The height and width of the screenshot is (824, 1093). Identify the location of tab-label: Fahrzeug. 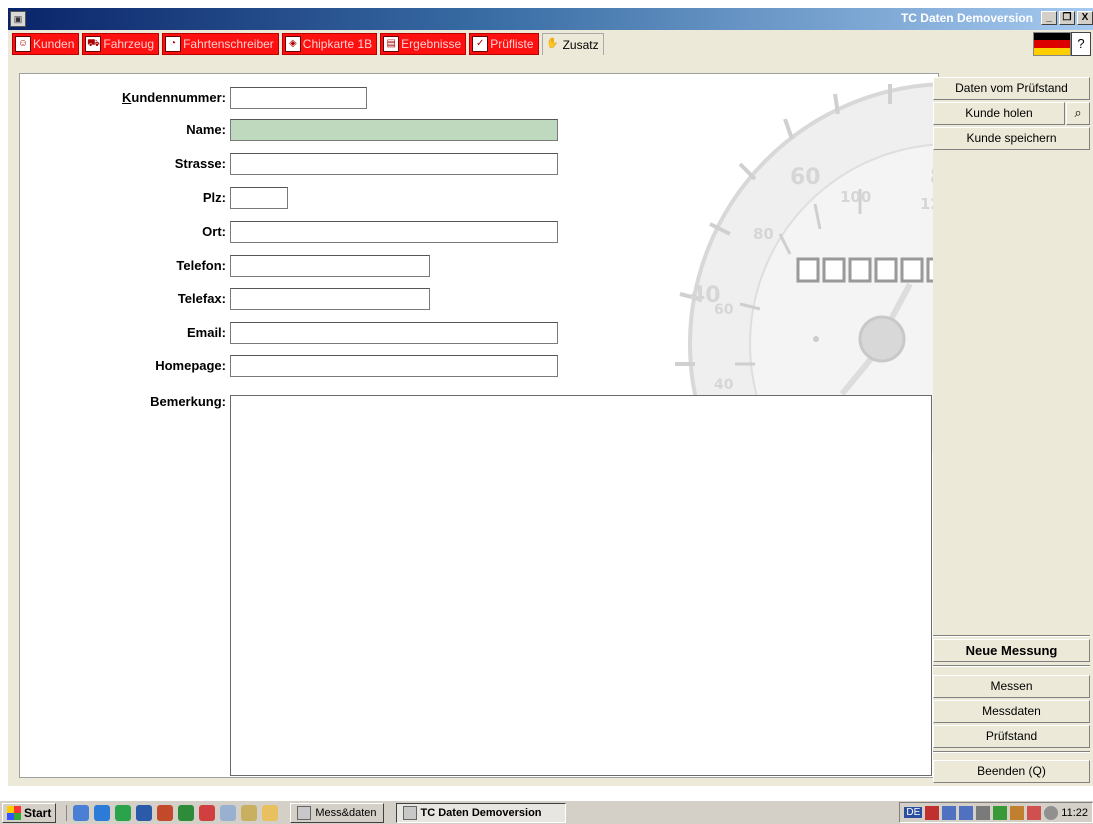
(129, 44).